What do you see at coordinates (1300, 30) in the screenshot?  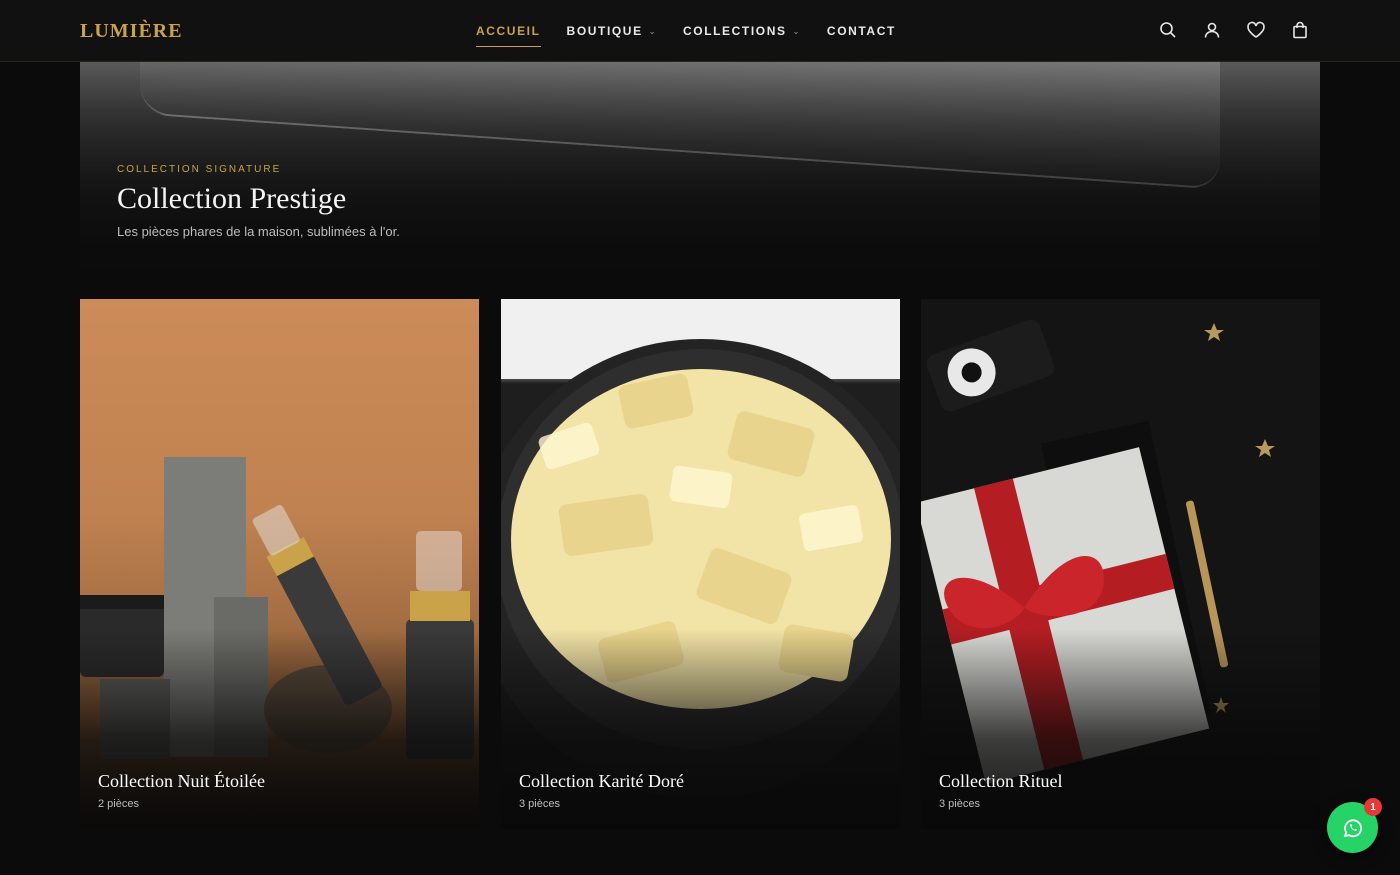 I see `shopping-bag-icon` at bounding box center [1300, 30].